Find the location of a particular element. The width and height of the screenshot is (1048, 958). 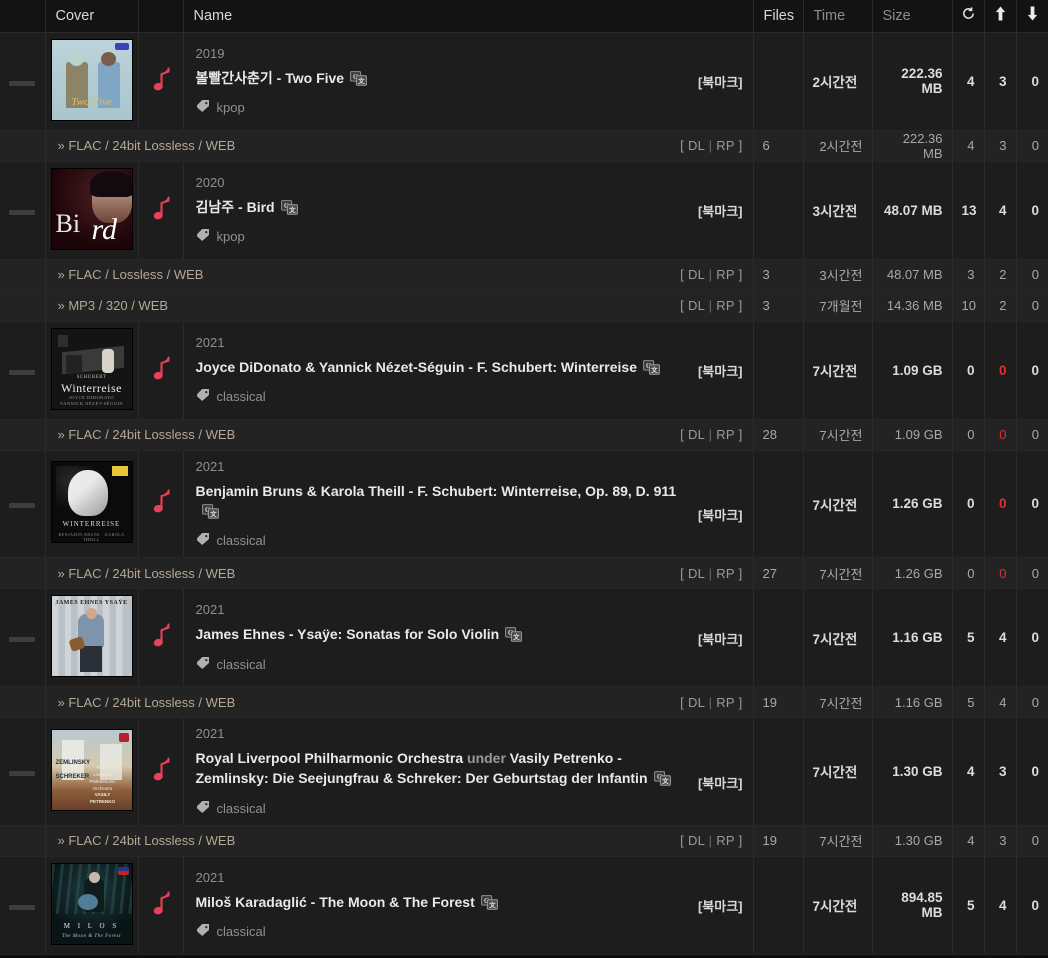

album-cover-bird: Bi rd is located at coordinates (91, 208).